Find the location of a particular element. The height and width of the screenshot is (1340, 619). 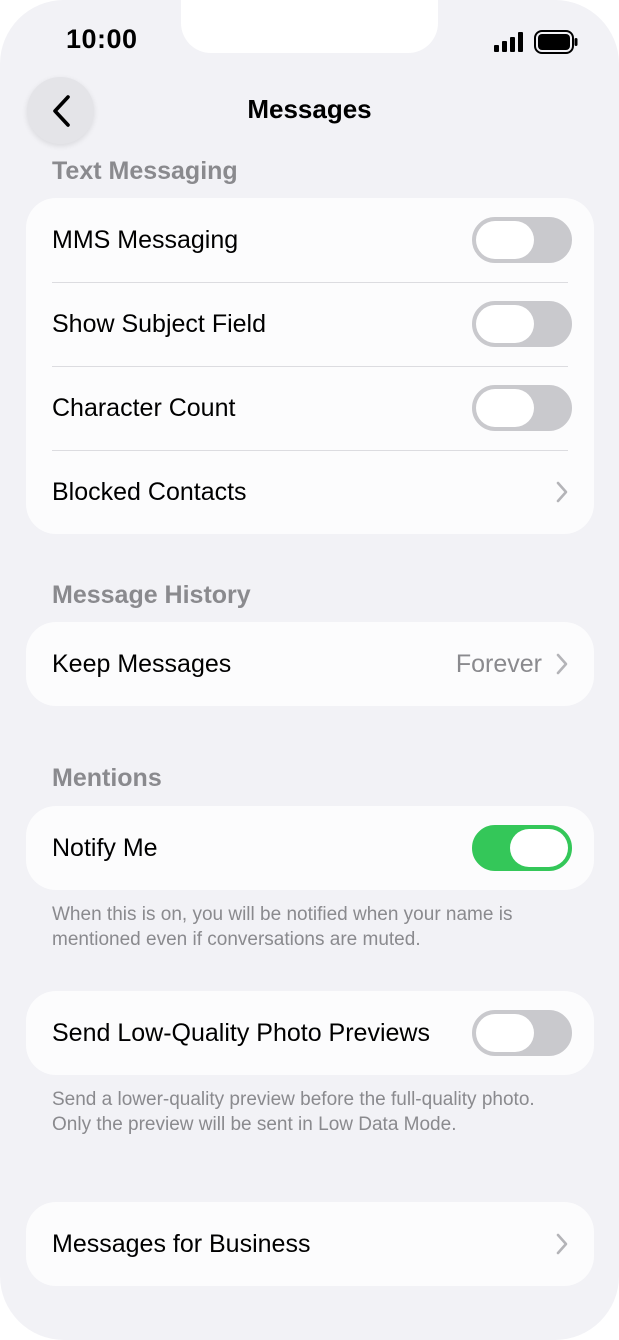

low-quality-row: Send Low-Quality Photo Previews is located at coordinates (310, 1033).